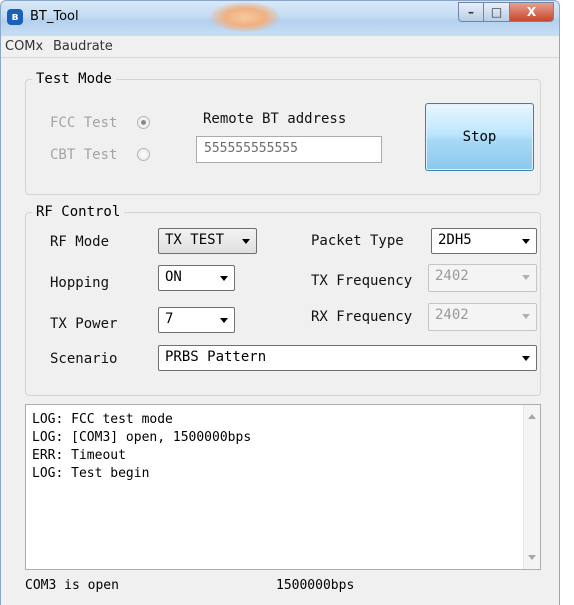 Image resolution: width=574 pixels, height=605 pixels. I want to click on window-controls: – □ X, so click(506, 12).